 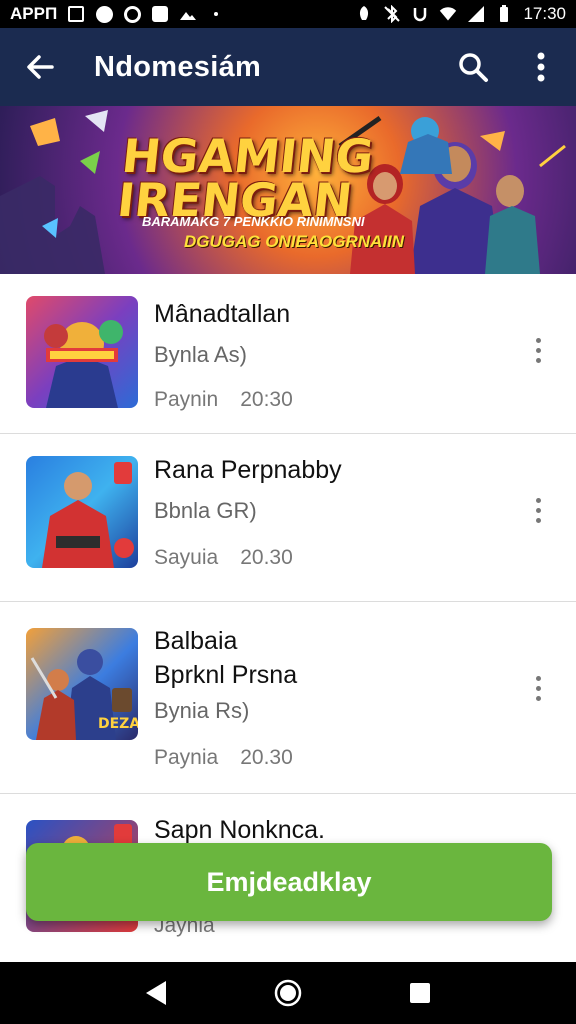 What do you see at coordinates (188, 14) in the screenshot?
I see `landscape-icon` at bounding box center [188, 14].